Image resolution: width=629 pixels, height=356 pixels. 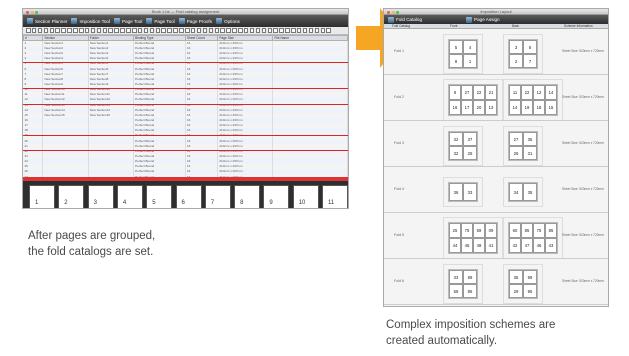 What do you see at coordinates (305, 196) in the screenshot?
I see `page-thumbnail: 10` at bounding box center [305, 196].